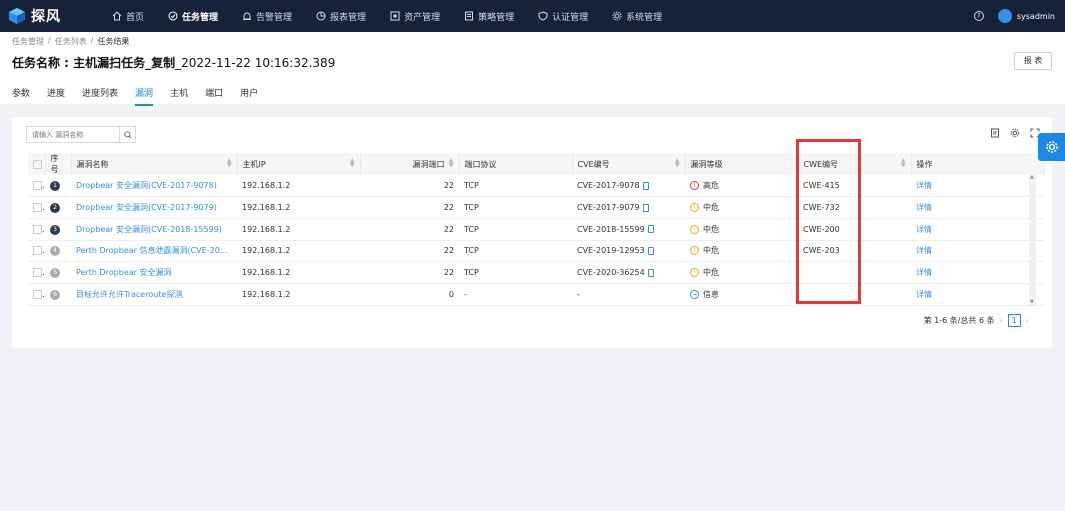  What do you see at coordinates (628, 272) in the screenshot?
I see `cve-id: CVE-2020-36254` at bounding box center [628, 272].